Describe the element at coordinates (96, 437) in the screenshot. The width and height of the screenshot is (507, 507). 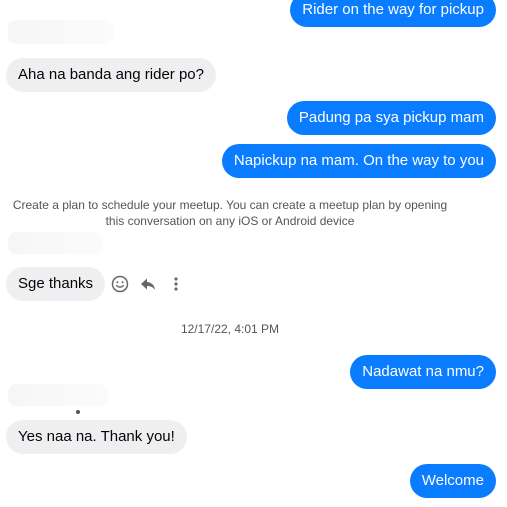
I see `message-incoming: Yes naa na. Thank you!` at that location.